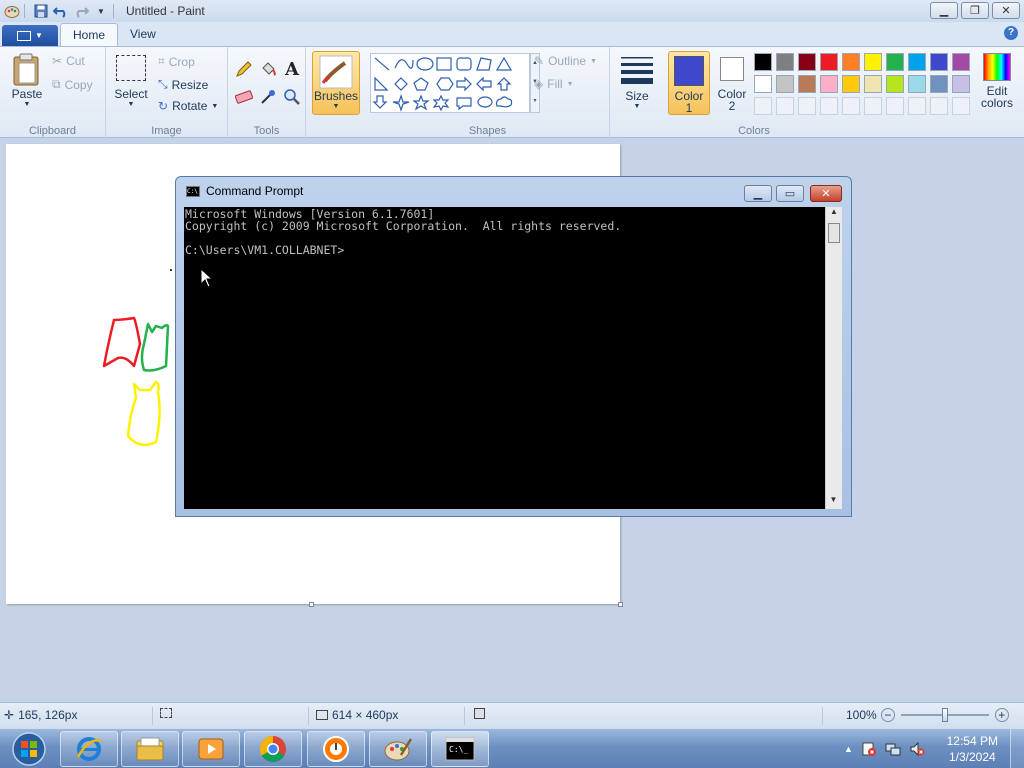 This screenshot has width=1024, height=768. I want to click on volume-muted-icon, so click(917, 749).